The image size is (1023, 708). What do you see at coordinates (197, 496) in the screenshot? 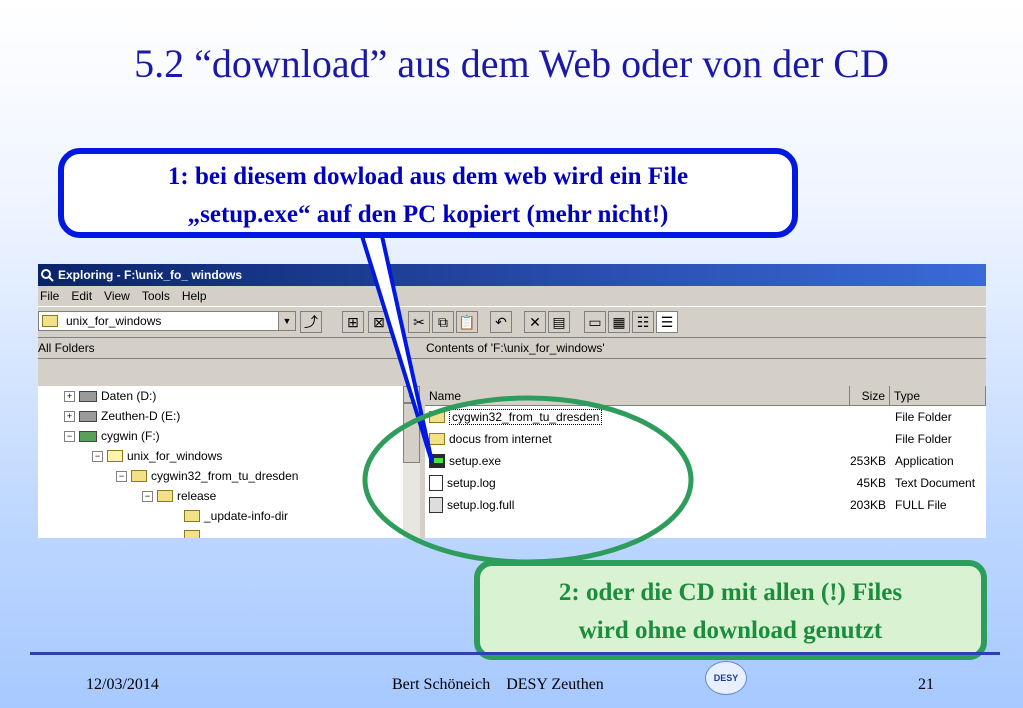
I see `tree-item-label: release` at bounding box center [197, 496].